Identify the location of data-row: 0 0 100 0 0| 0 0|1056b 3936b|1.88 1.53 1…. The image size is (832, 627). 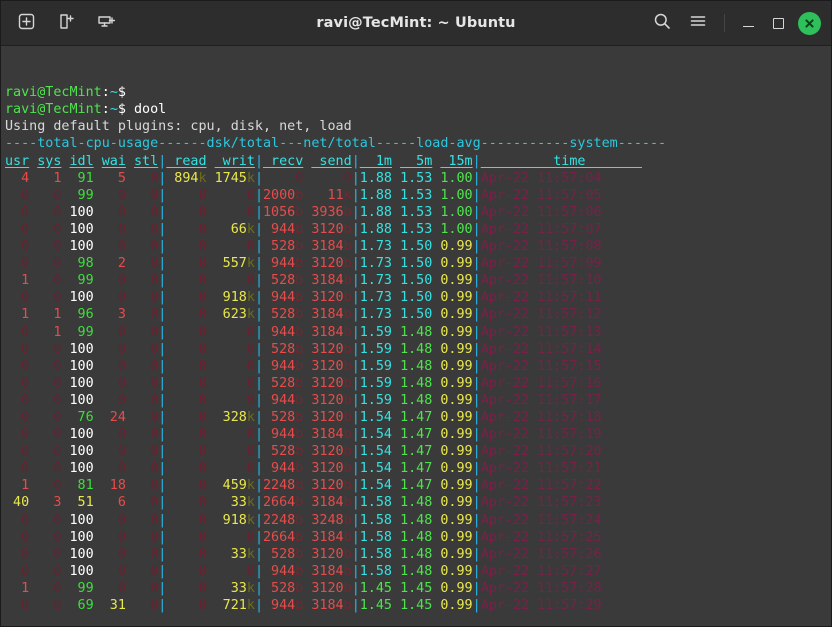
(303, 212).